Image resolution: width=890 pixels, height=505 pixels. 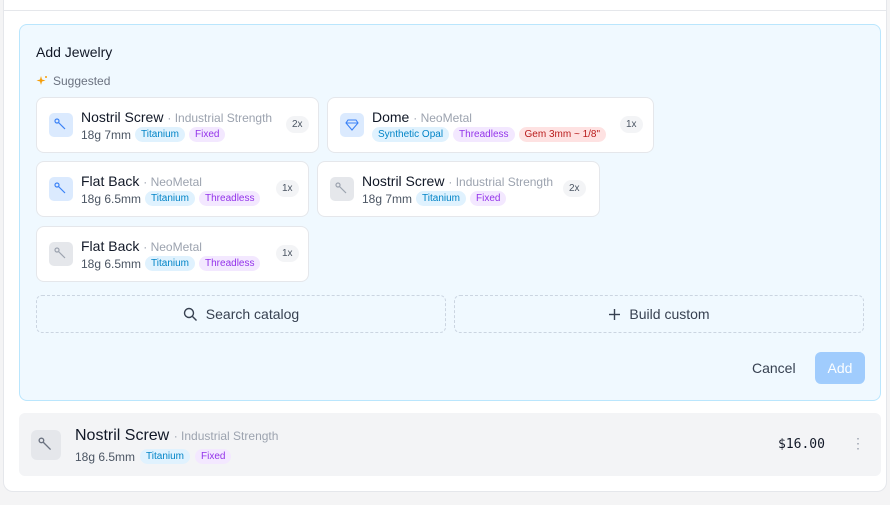 I want to click on divider, so click(x=445, y=10).